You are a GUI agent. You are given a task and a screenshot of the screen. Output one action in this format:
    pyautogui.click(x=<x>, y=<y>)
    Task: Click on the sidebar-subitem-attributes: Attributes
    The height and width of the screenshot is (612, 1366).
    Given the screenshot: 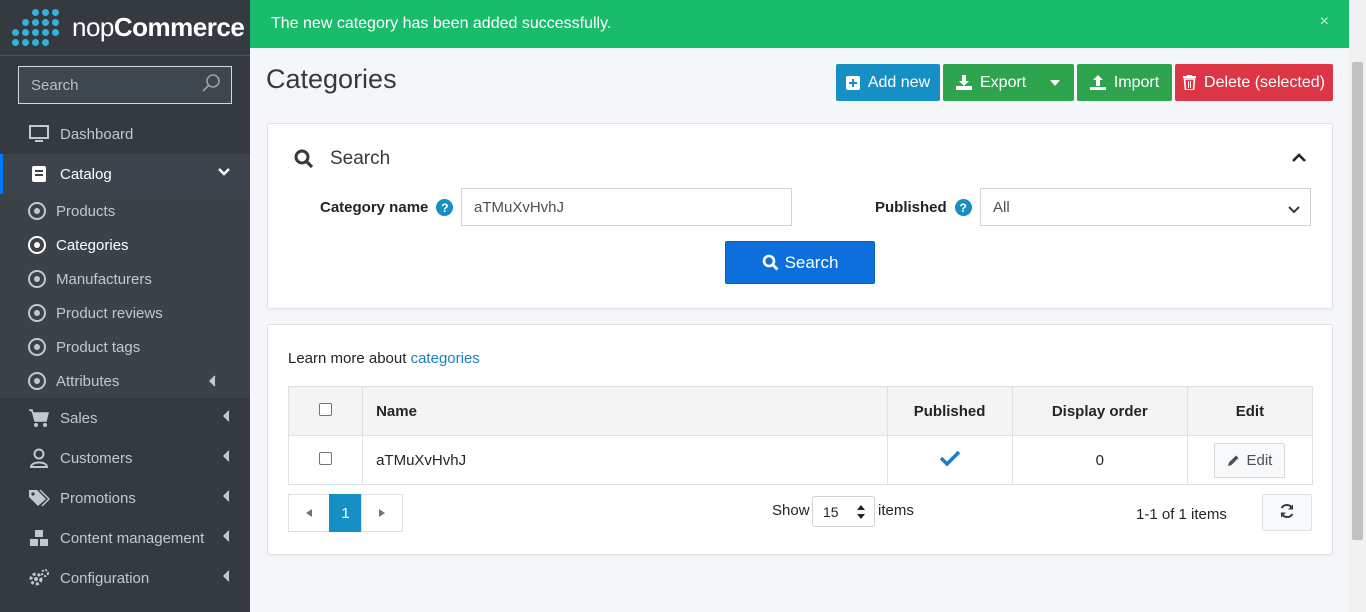 What is the action you would take?
    pyautogui.click(x=125, y=381)
    